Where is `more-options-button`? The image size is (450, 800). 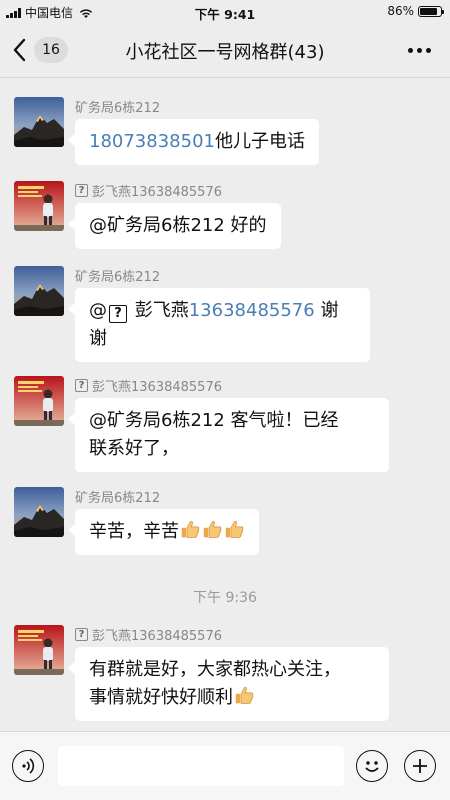 more-options-button is located at coordinates (420, 50).